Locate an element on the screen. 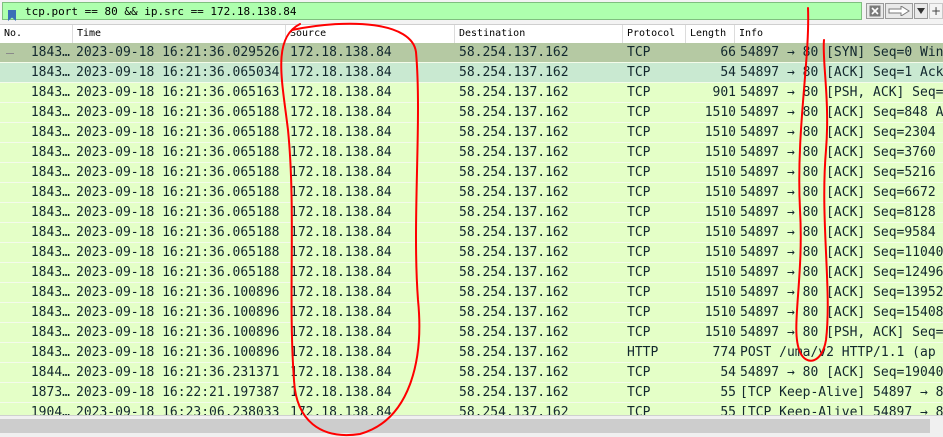 This screenshot has width=943, height=437. packet-info: 54897 → 80 [ACK] Seq=9584 is located at coordinates (838, 232).